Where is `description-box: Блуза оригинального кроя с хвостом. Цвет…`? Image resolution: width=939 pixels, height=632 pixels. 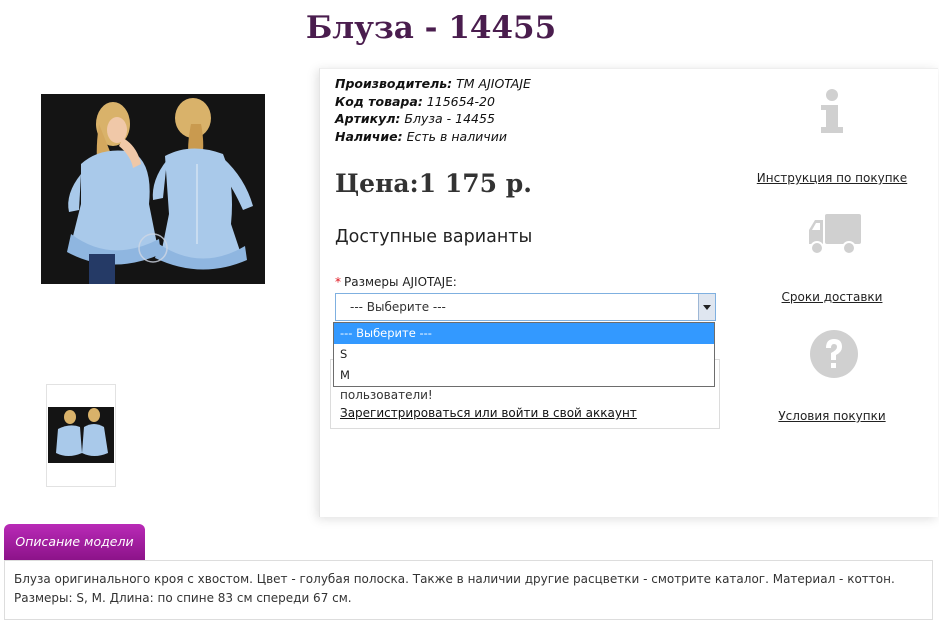 description-box: Блуза оригинального кроя с хвостом. Цвет… is located at coordinates (468, 590).